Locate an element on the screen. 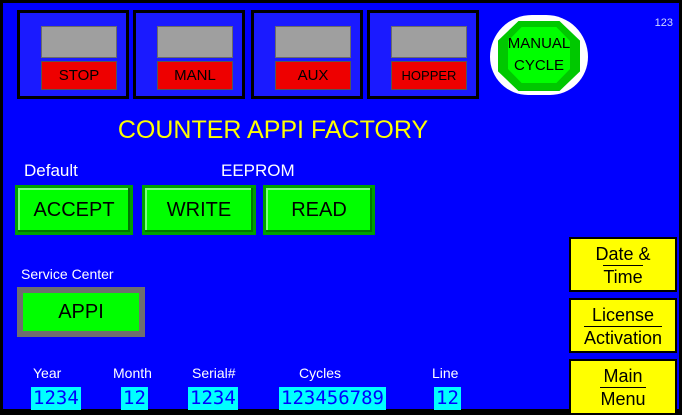 The height and width of the screenshot is (415, 682). cycles-field: 123456789 is located at coordinates (332, 398).